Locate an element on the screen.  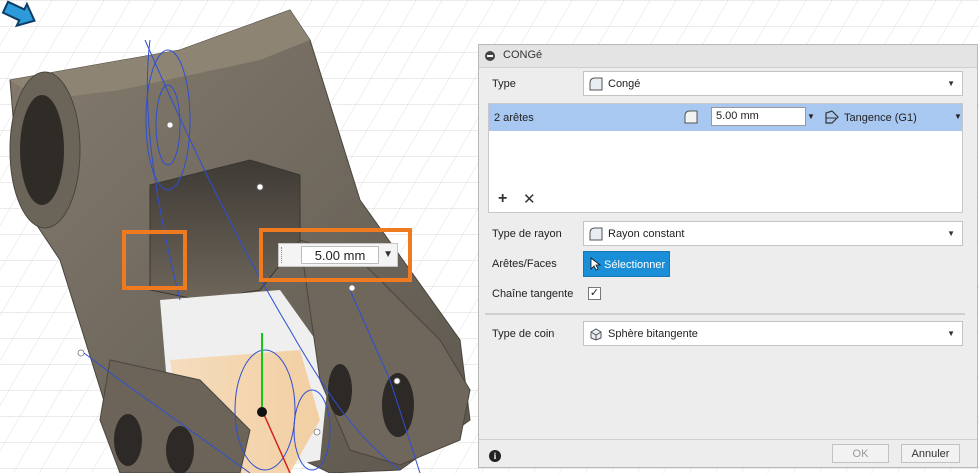
highlight-box-input is located at coordinates (335, 255).